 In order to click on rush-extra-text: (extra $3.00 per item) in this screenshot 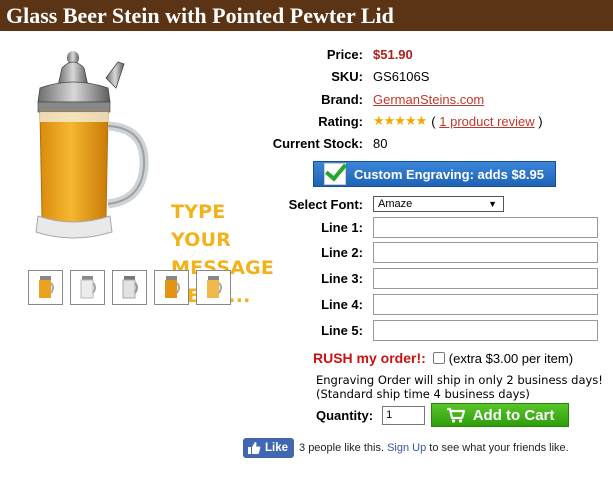, I will do `click(511, 358)`.